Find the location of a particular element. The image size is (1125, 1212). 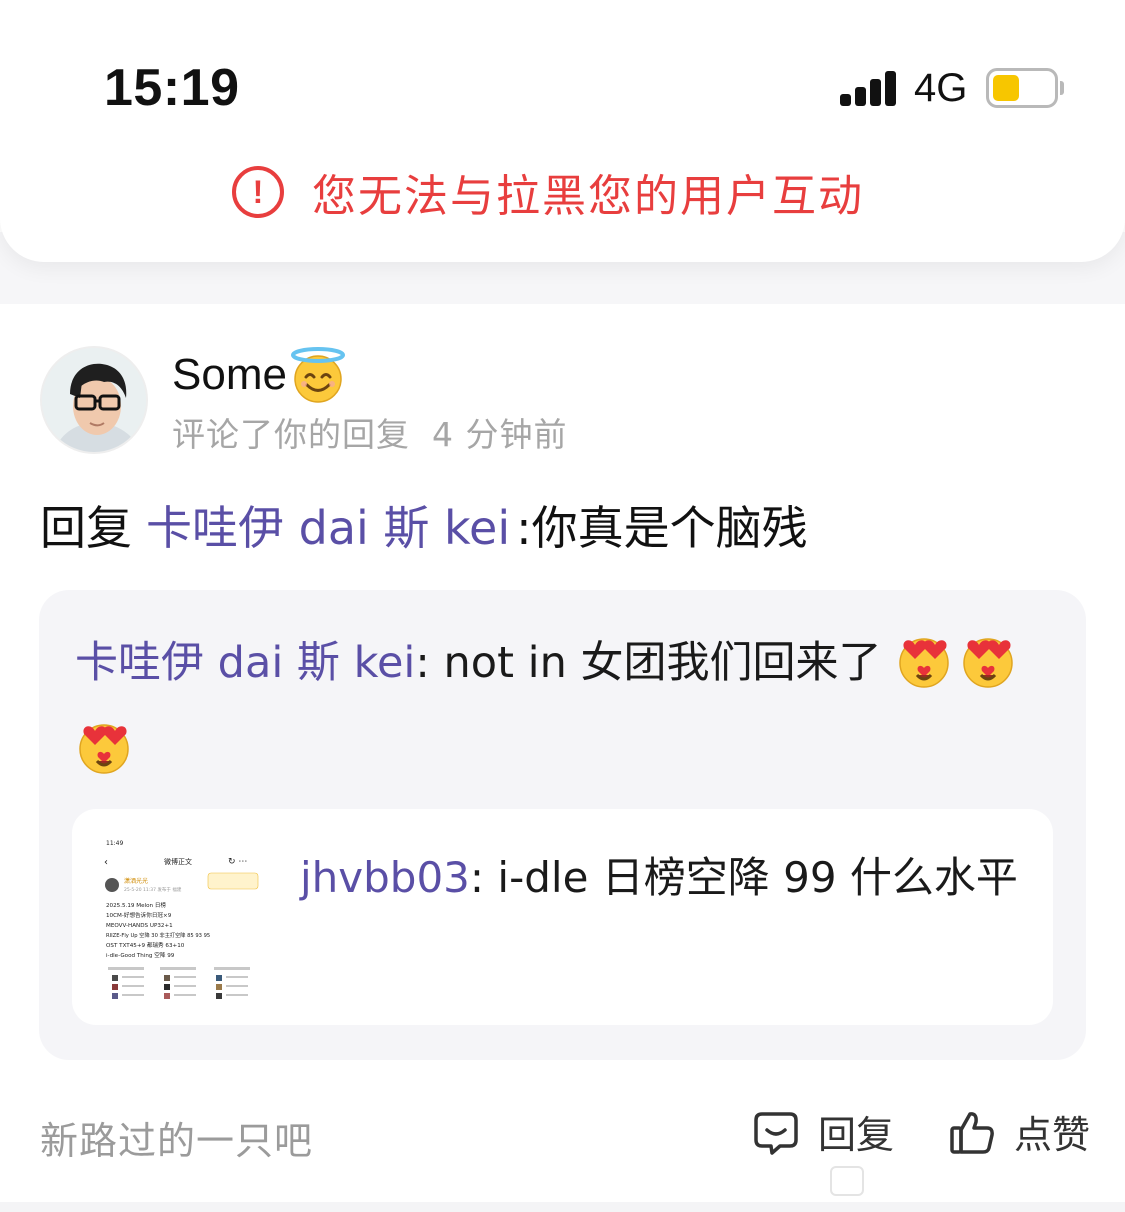

comment-body: 回复 卡哇伊 dai 斯 kei:你真是个脑残 is located at coordinates (424, 525).